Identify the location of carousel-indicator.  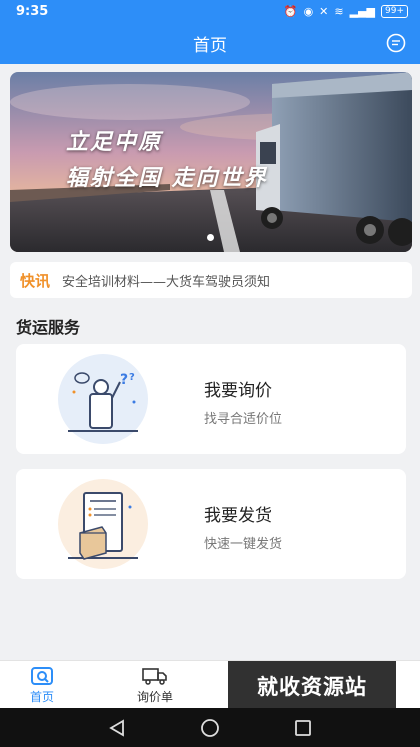
(210, 237).